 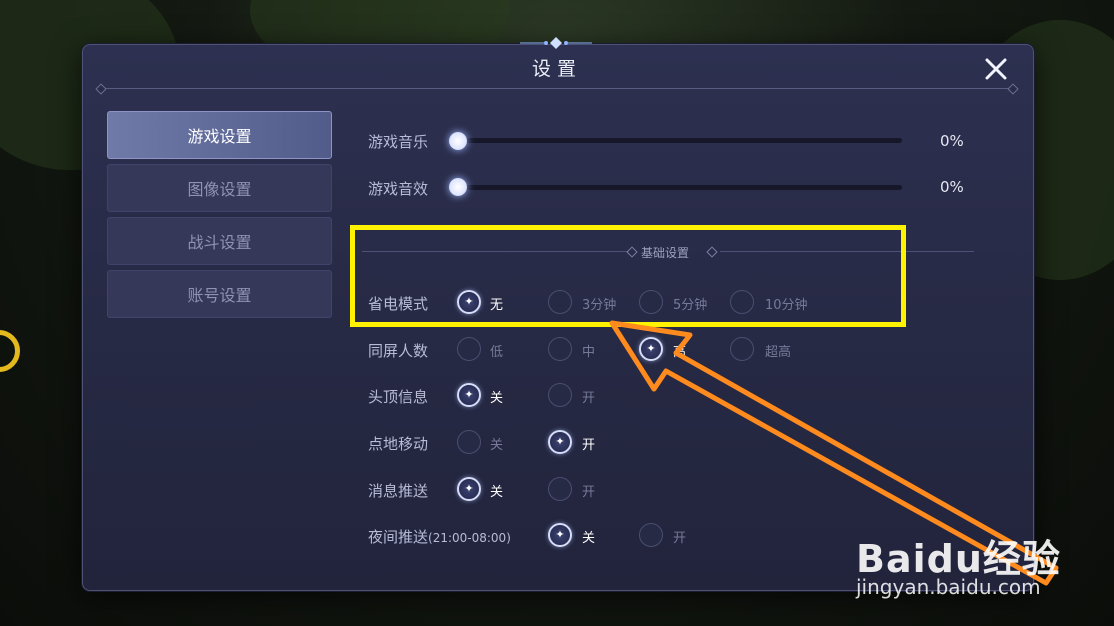 What do you see at coordinates (778, 352) in the screenshot?
I see `option-label: 超高` at bounding box center [778, 352].